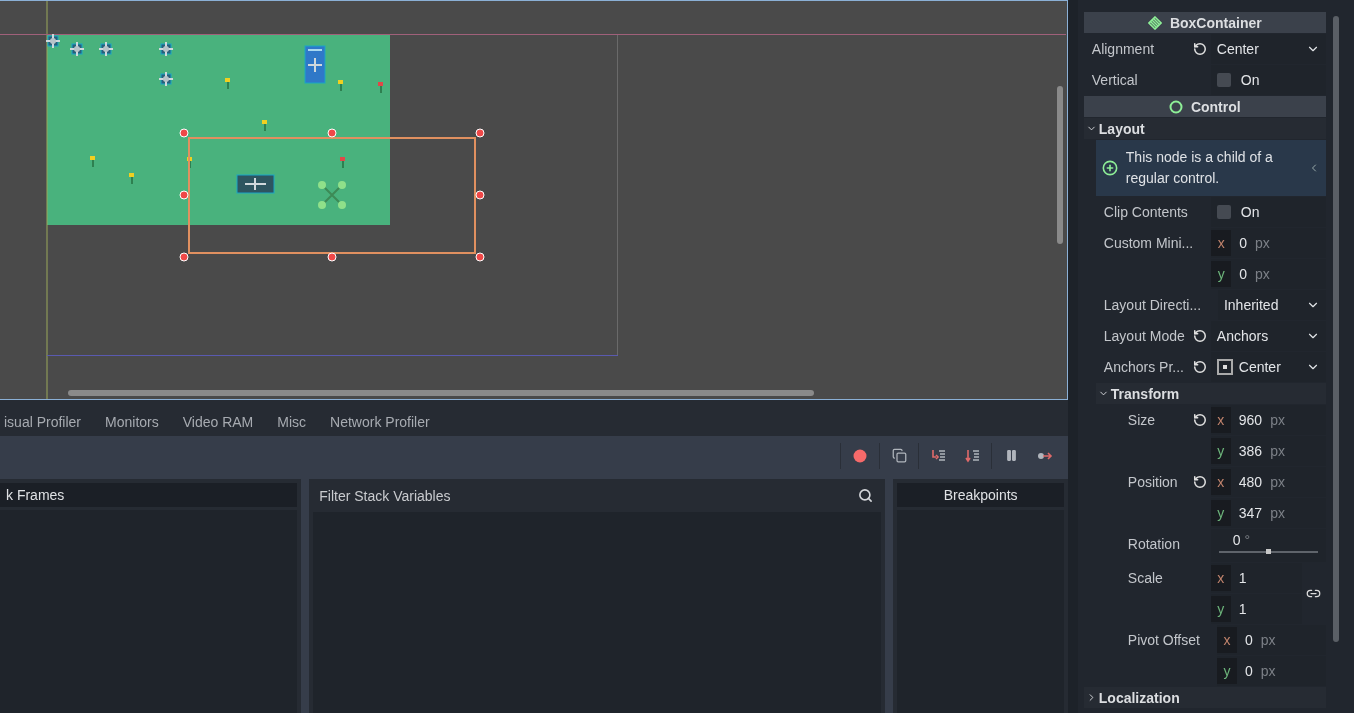 The height and width of the screenshot is (713, 1354). Describe the element at coordinates (1153, 543) in the screenshot. I see `property-label: Rotation` at that location.